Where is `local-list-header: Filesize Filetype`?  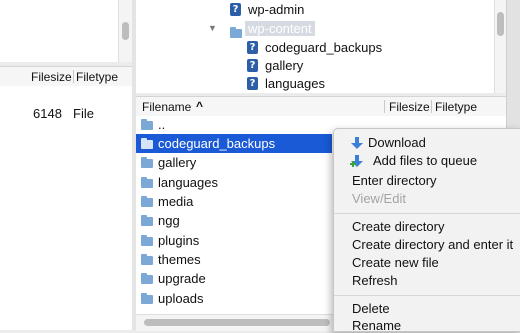
local-list-header: Filesize Filetype is located at coordinates (66, 76).